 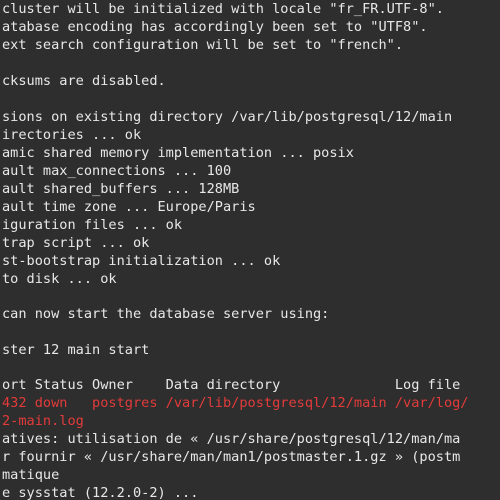 What do you see at coordinates (166, 314) in the screenshot?
I see `terminal-line: can now start the database server using:` at bounding box center [166, 314].